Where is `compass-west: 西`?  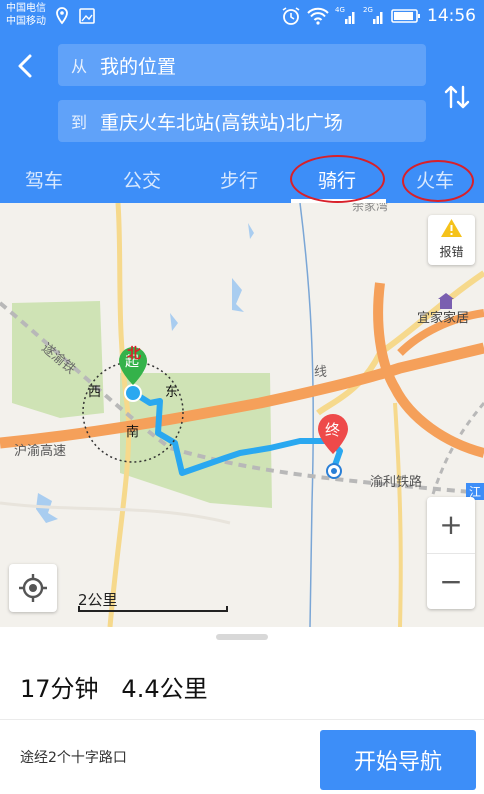
compass-west: 西 is located at coordinates (95, 392).